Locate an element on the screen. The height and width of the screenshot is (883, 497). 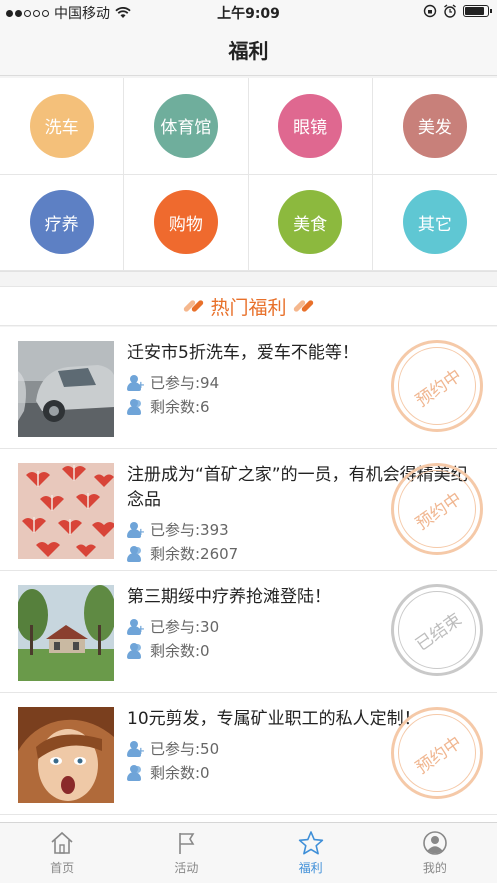
status-right is located at coordinates (457, 11).